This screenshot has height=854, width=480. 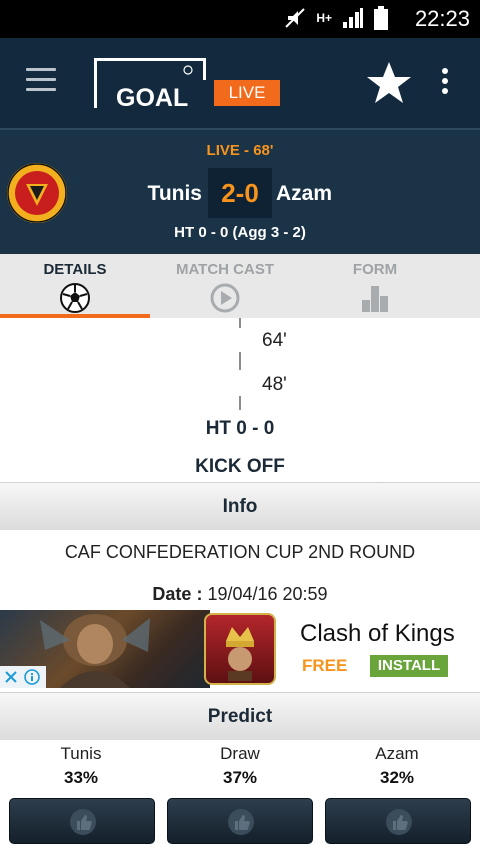 I want to click on ad-install-button: INSTALL, so click(x=409, y=666).